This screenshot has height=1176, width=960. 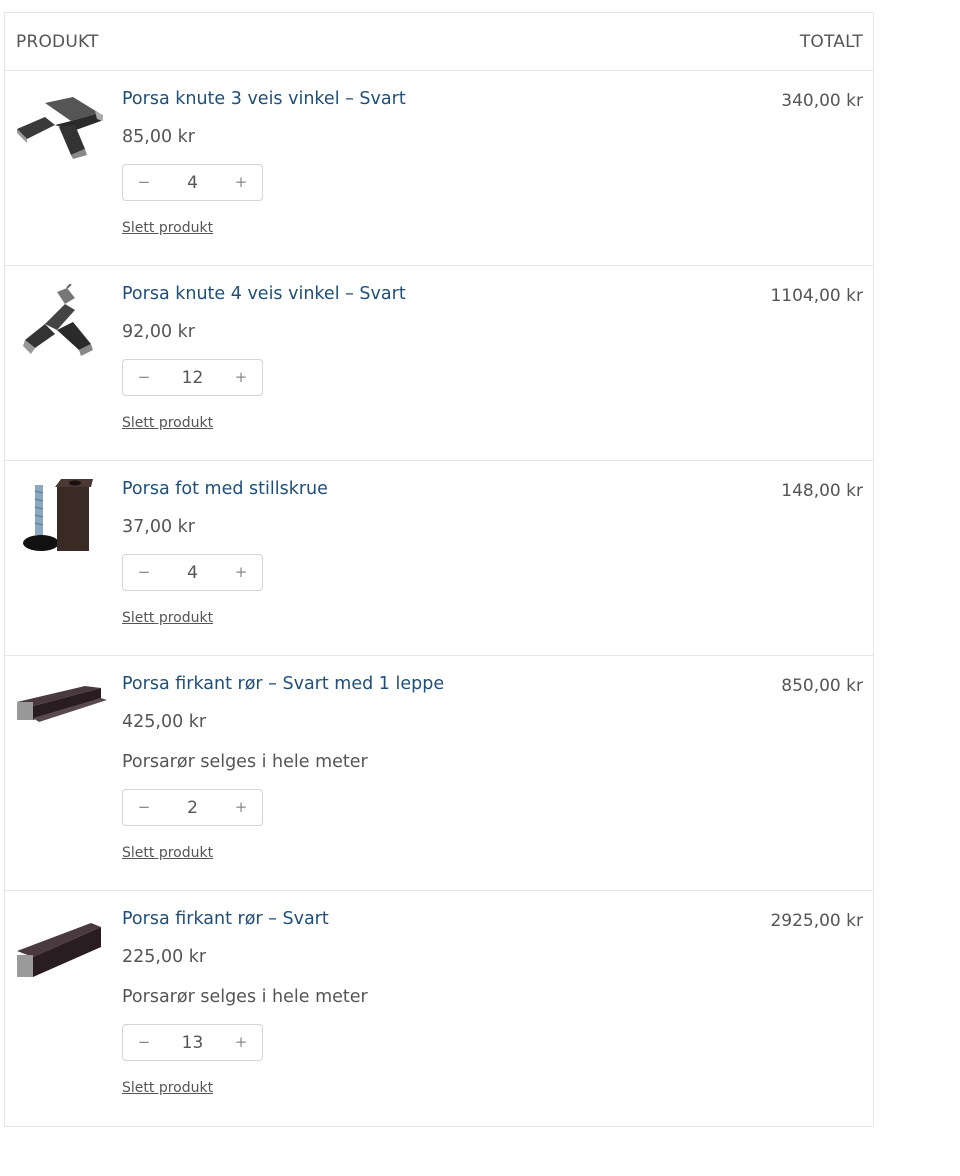 What do you see at coordinates (822, 686) in the screenshot?
I see `line-total: 850,00 kr` at bounding box center [822, 686].